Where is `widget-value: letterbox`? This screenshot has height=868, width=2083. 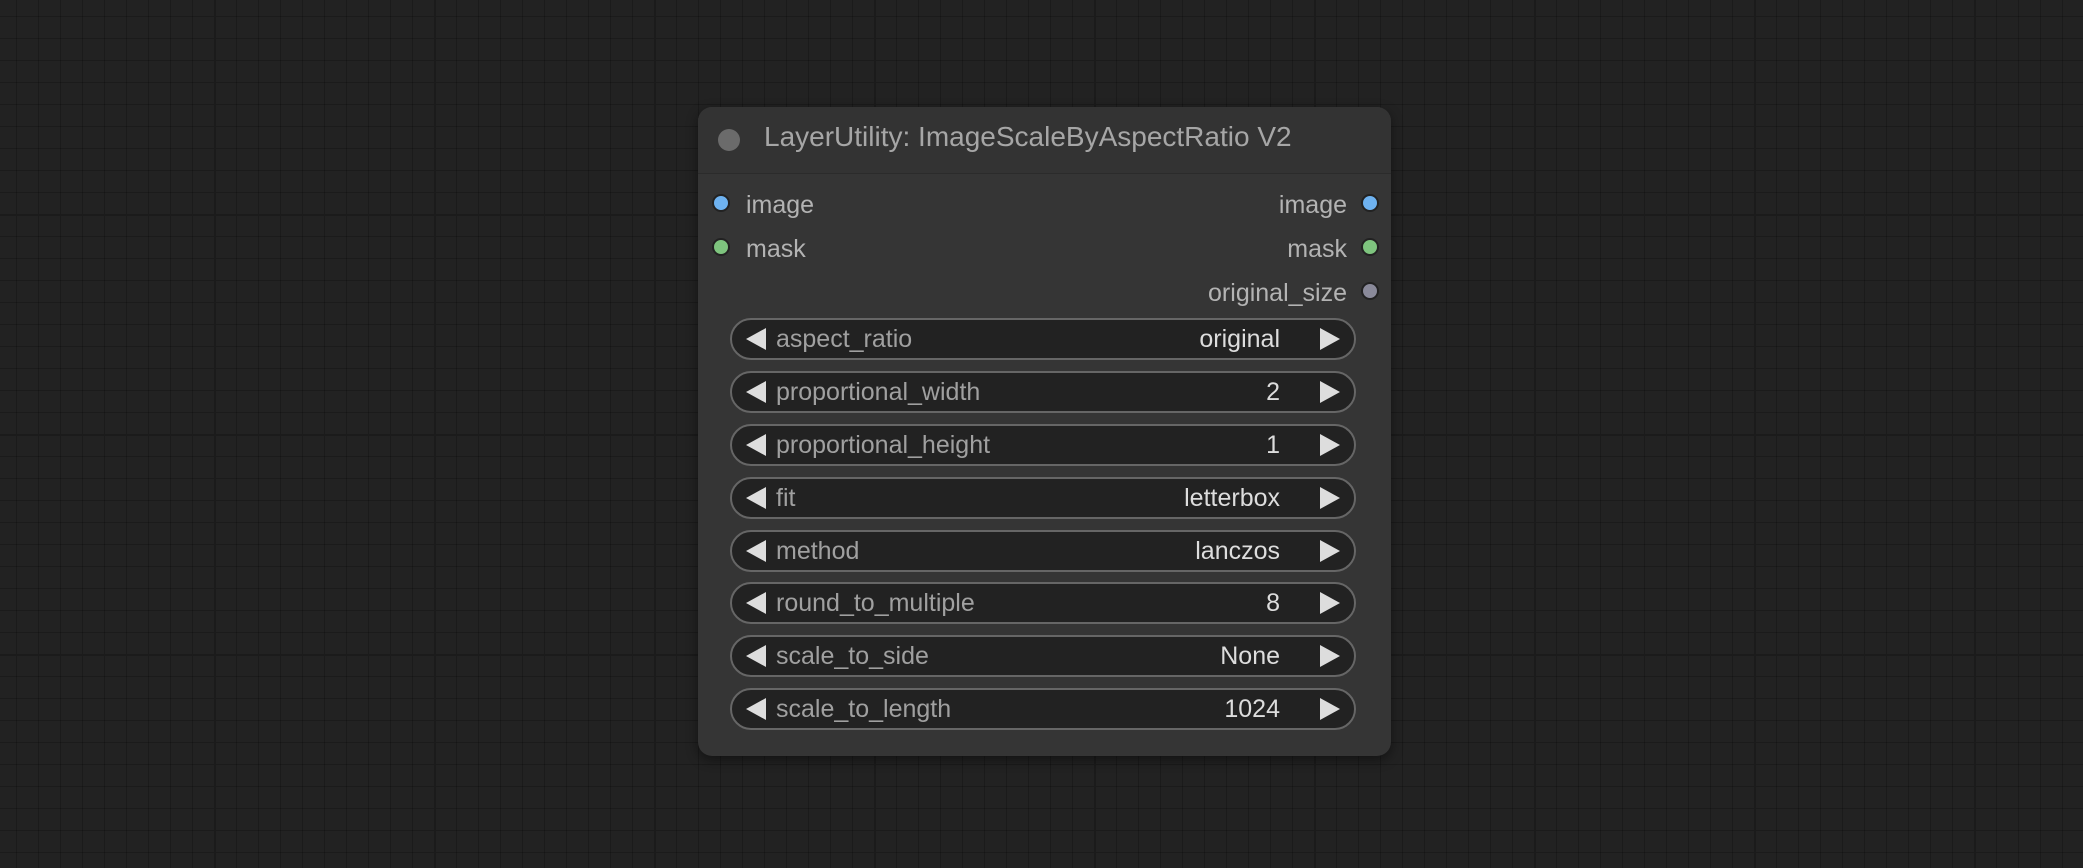 widget-value: letterbox is located at coordinates (1232, 498).